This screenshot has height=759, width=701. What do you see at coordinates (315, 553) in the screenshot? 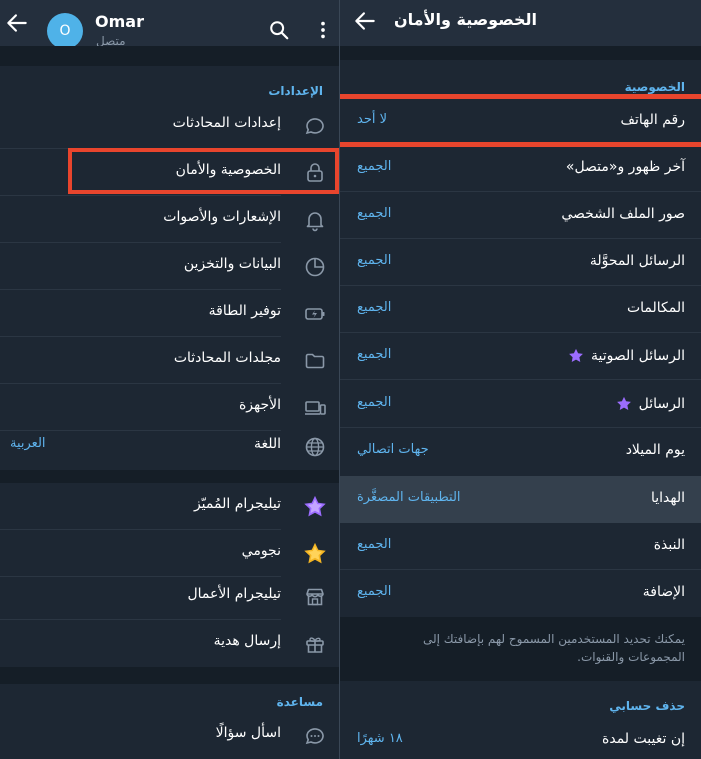
I see `gold-star-icon` at bounding box center [315, 553].